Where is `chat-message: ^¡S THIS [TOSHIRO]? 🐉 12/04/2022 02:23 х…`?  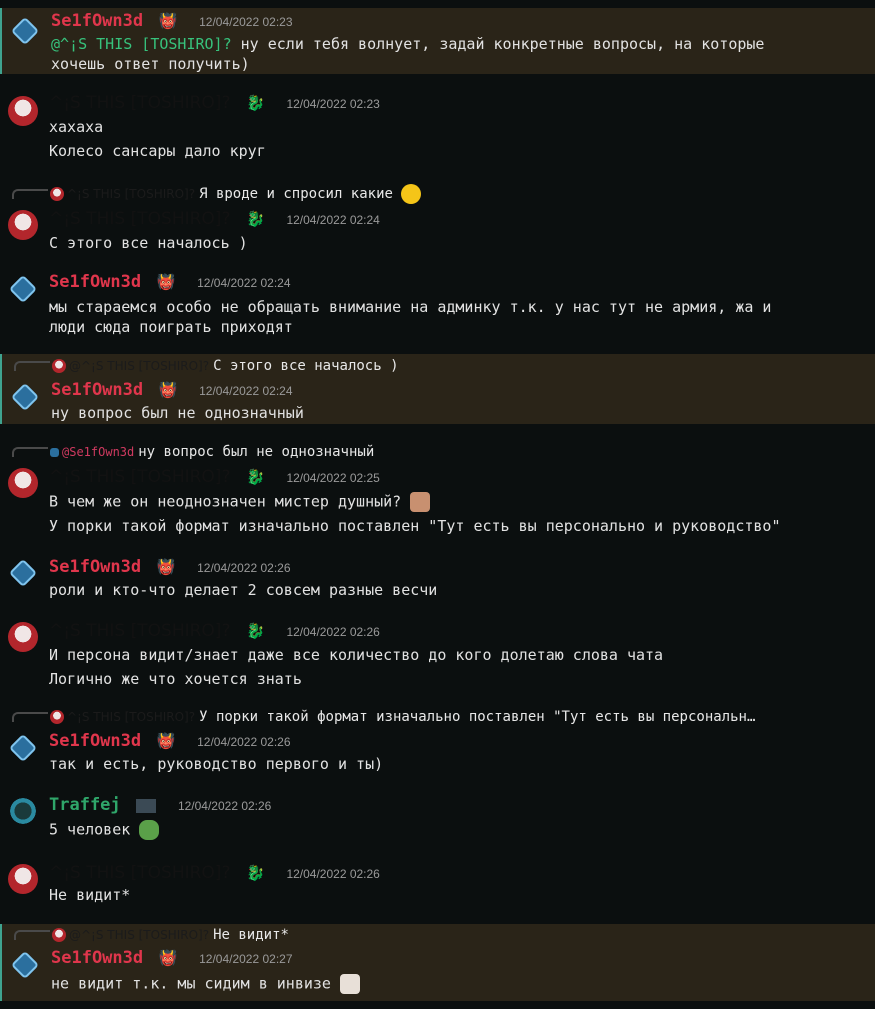 chat-message: ^¡S THIS [TOSHIRO]? 🐉 12/04/2022 02:23 х… is located at coordinates (437, 127).